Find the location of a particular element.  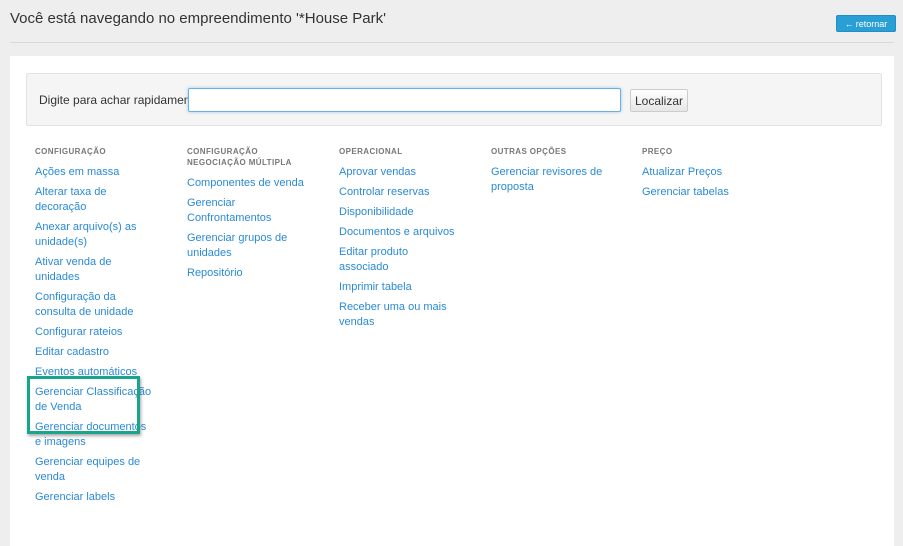

menu-link-documentos-arquivos: Documentos e arquivos is located at coordinates (399, 232).